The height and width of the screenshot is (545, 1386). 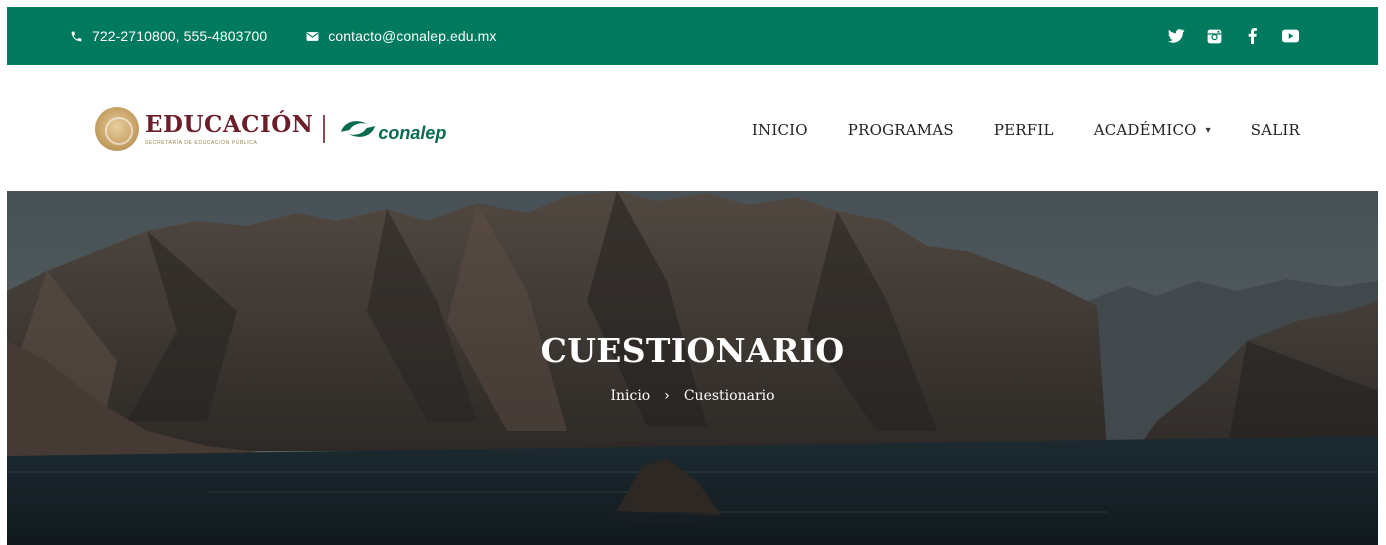 I want to click on nav-item-inicio: INICIO, so click(x=780, y=130).